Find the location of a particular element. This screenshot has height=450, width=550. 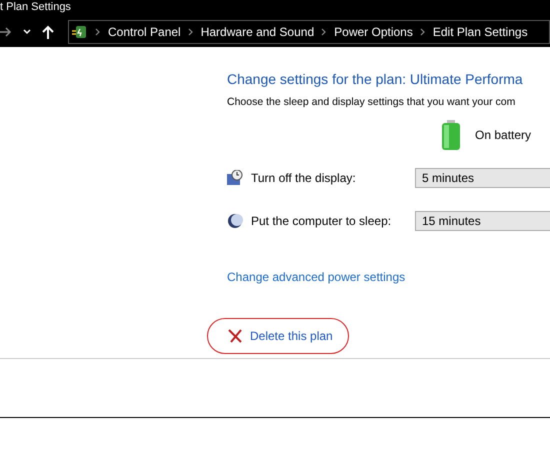

breadcrumb-item: Power Options is located at coordinates (373, 31).